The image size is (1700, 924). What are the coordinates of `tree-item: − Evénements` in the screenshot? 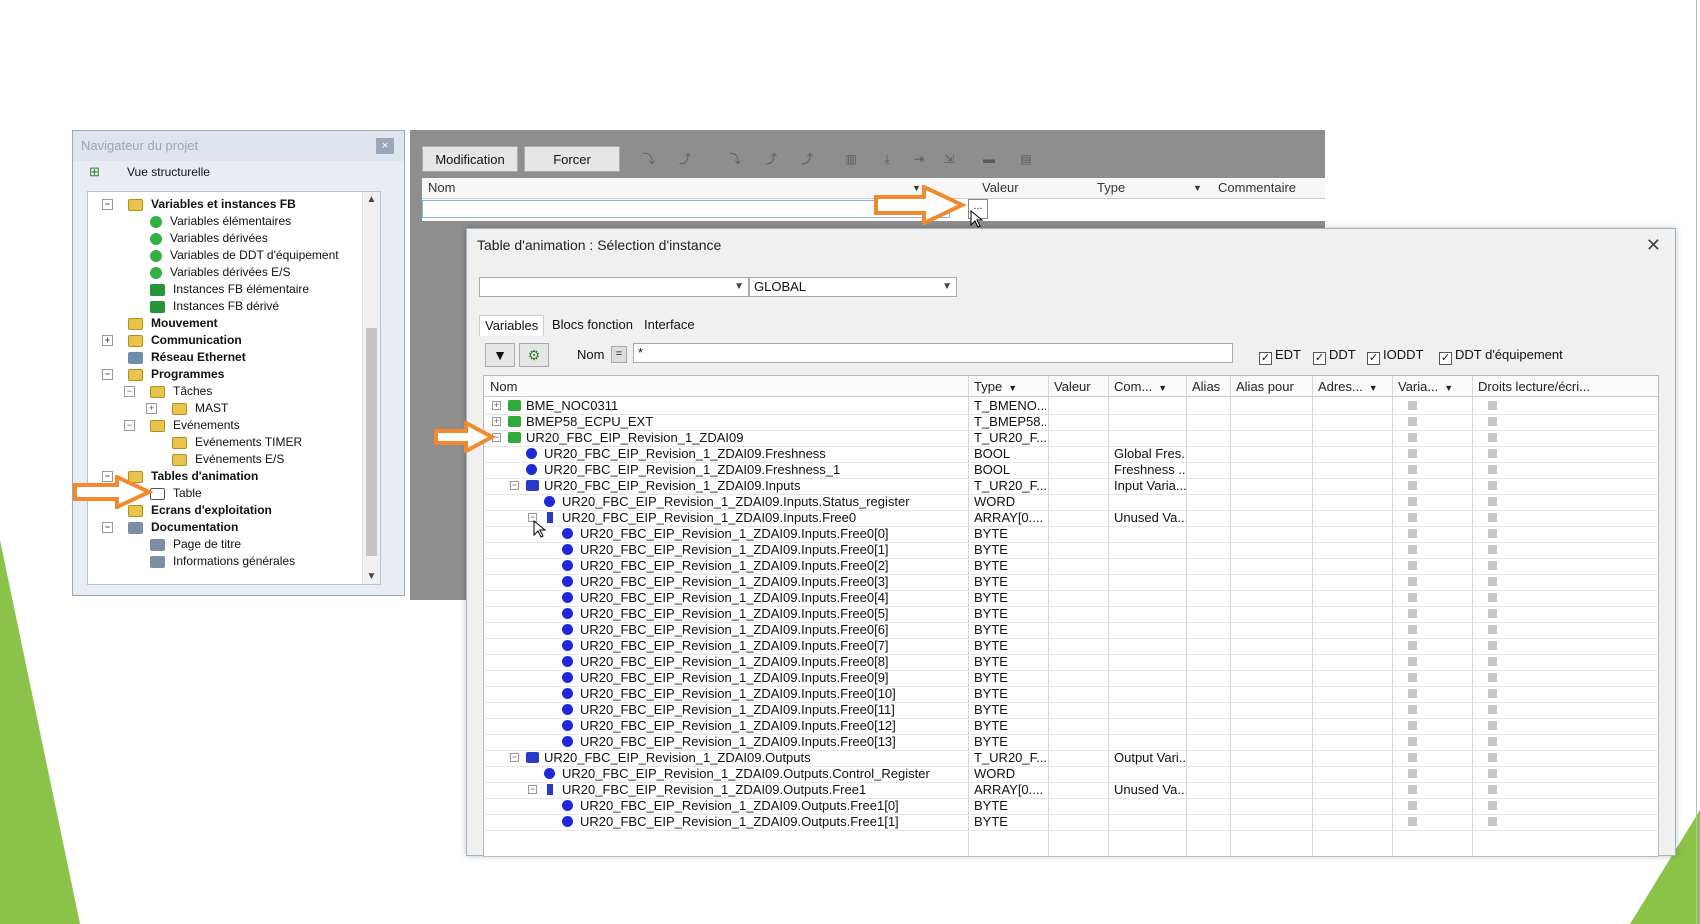 It's located at (182, 425).